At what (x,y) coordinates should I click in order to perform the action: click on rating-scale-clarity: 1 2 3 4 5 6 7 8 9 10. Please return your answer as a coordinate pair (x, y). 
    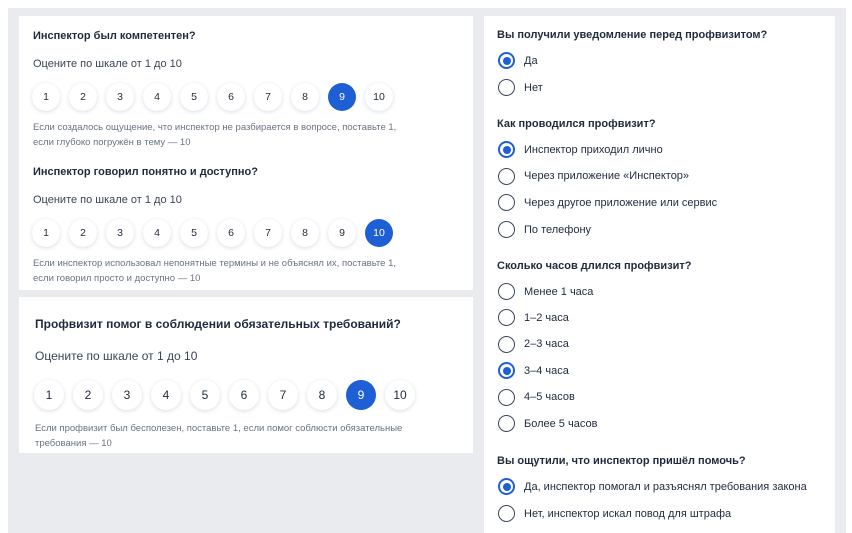
    Looking at the image, I should click on (217, 233).